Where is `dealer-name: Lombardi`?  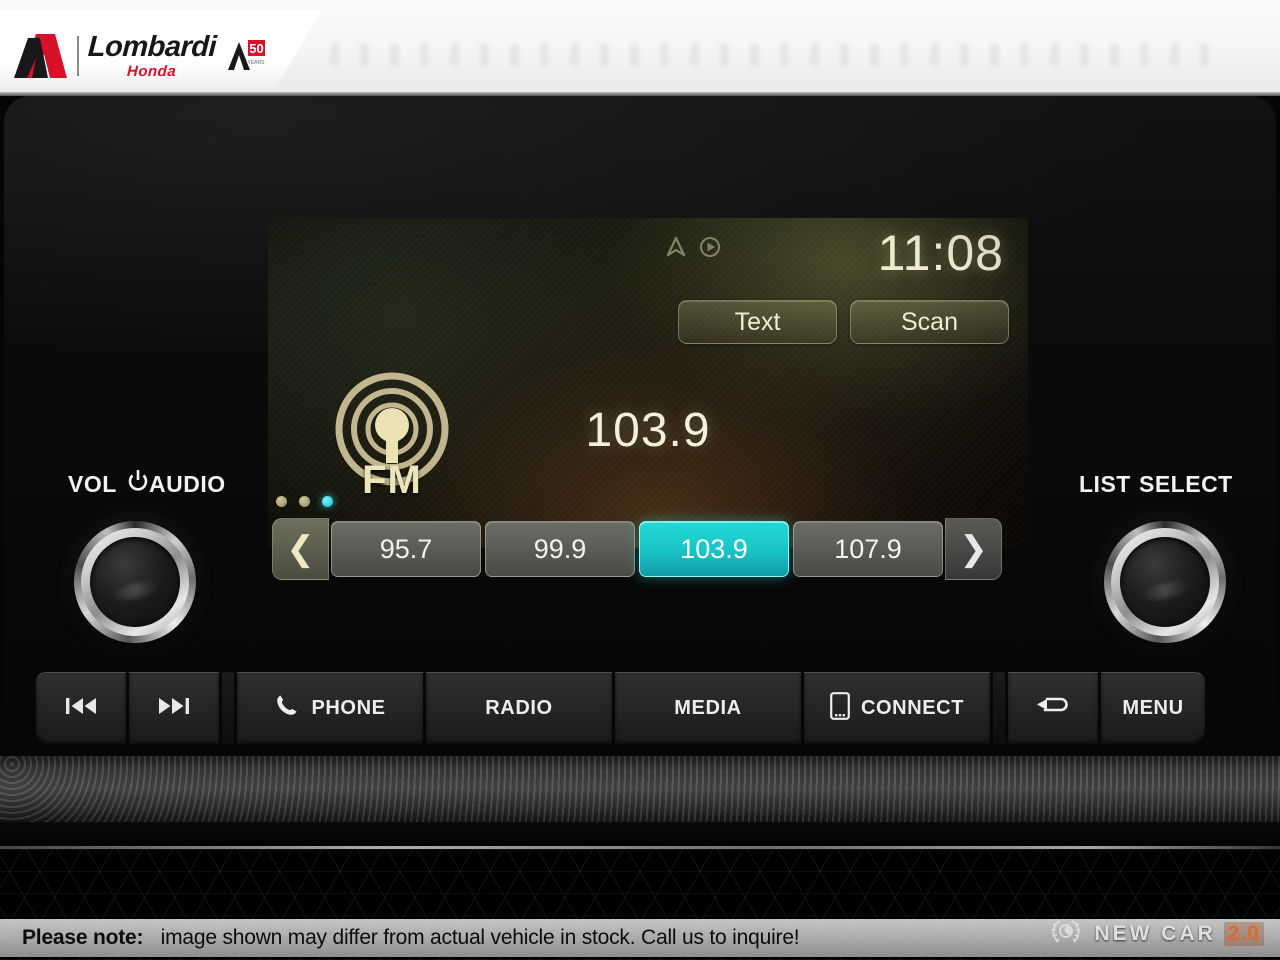 dealer-name: Lombardi is located at coordinates (152, 47).